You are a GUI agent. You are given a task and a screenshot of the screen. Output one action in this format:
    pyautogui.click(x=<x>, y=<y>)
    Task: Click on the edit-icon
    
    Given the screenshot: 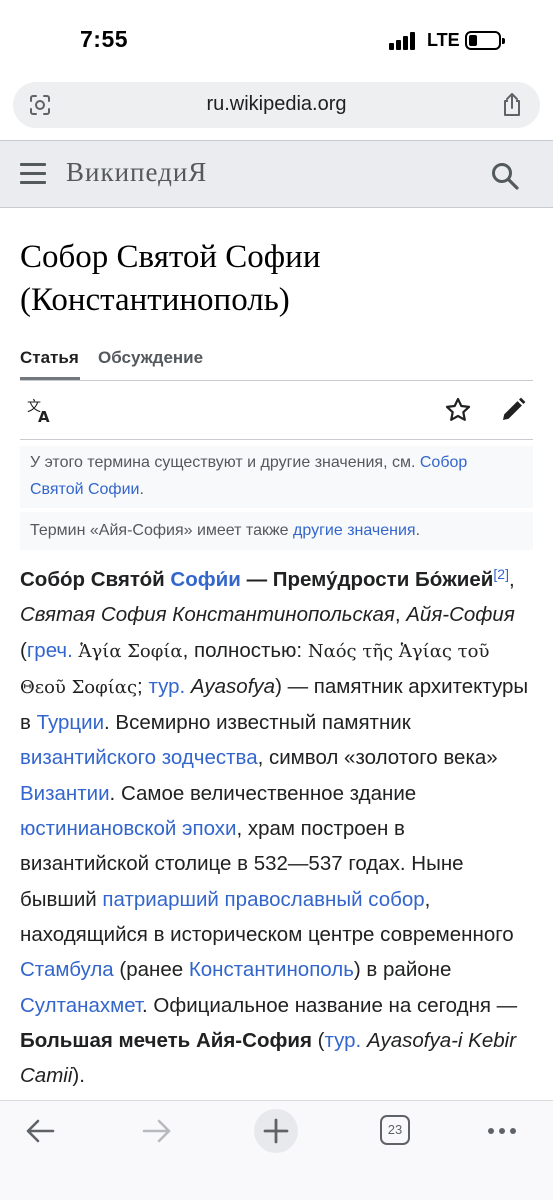 What is the action you would take?
    pyautogui.click(x=513, y=410)
    